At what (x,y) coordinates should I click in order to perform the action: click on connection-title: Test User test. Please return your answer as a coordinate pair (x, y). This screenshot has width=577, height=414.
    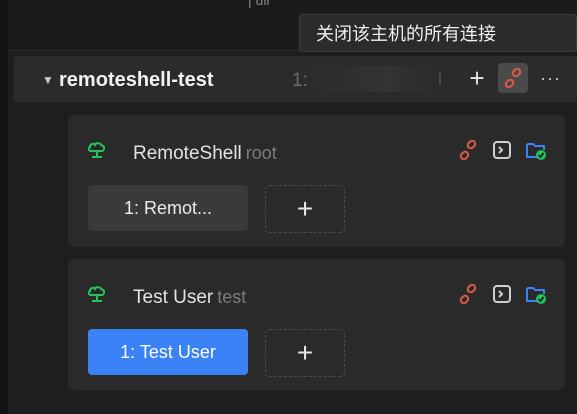
    Looking at the image, I should click on (189, 298).